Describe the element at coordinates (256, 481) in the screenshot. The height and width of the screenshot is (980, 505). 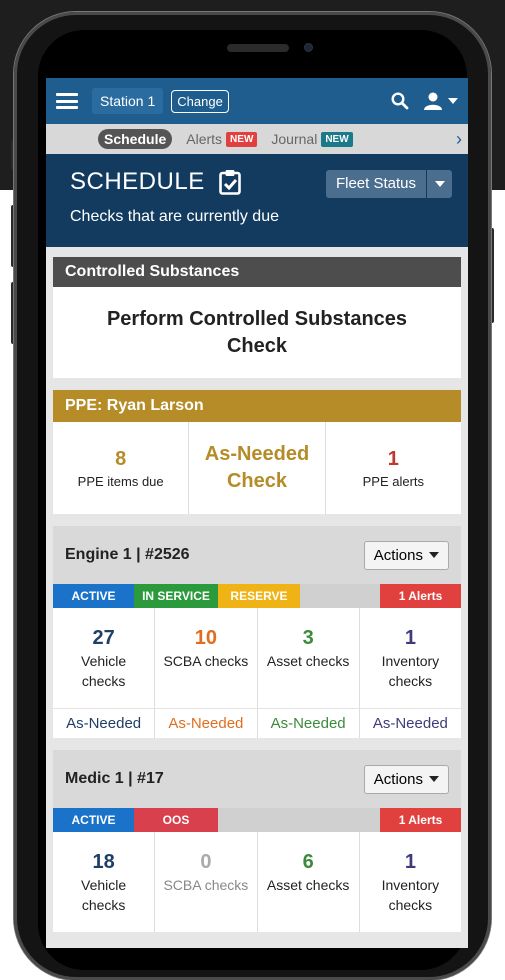
I see `ppe-as-needed-text: Check` at that location.